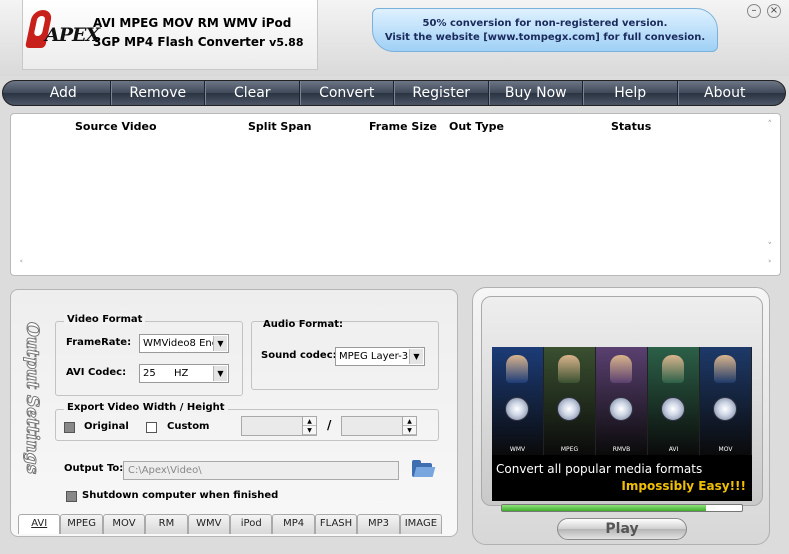 The image size is (789, 554). Describe the element at coordinates (157, 93) in the screenshot. I see `remove-button: Remove` at that location.